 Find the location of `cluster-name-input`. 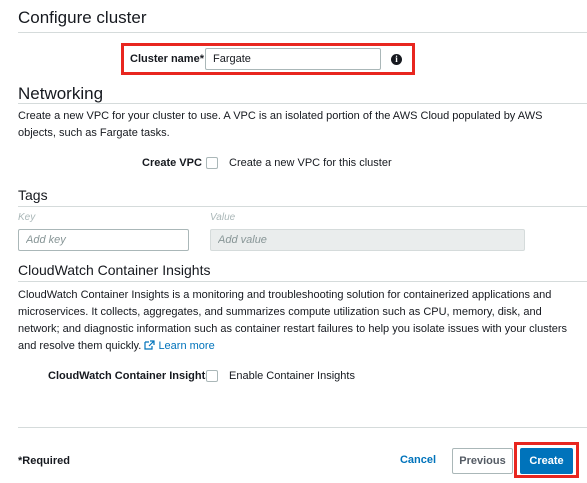

cluster-name-input is located at coordinates (293, 59).